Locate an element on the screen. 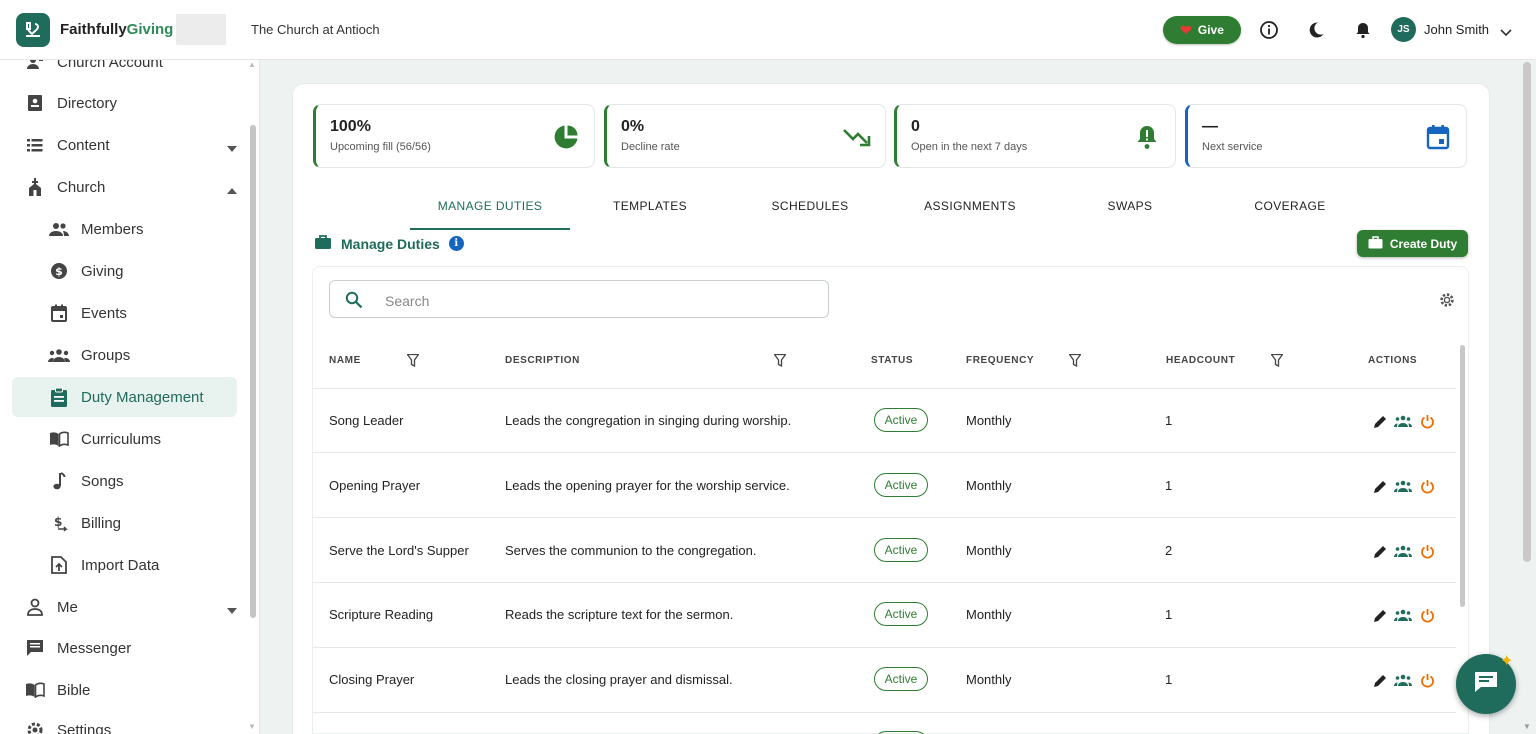 The width and height of the screenshot is (1536, 734). tab-templates: TEMPLATES is located at coordinates (650, 206).